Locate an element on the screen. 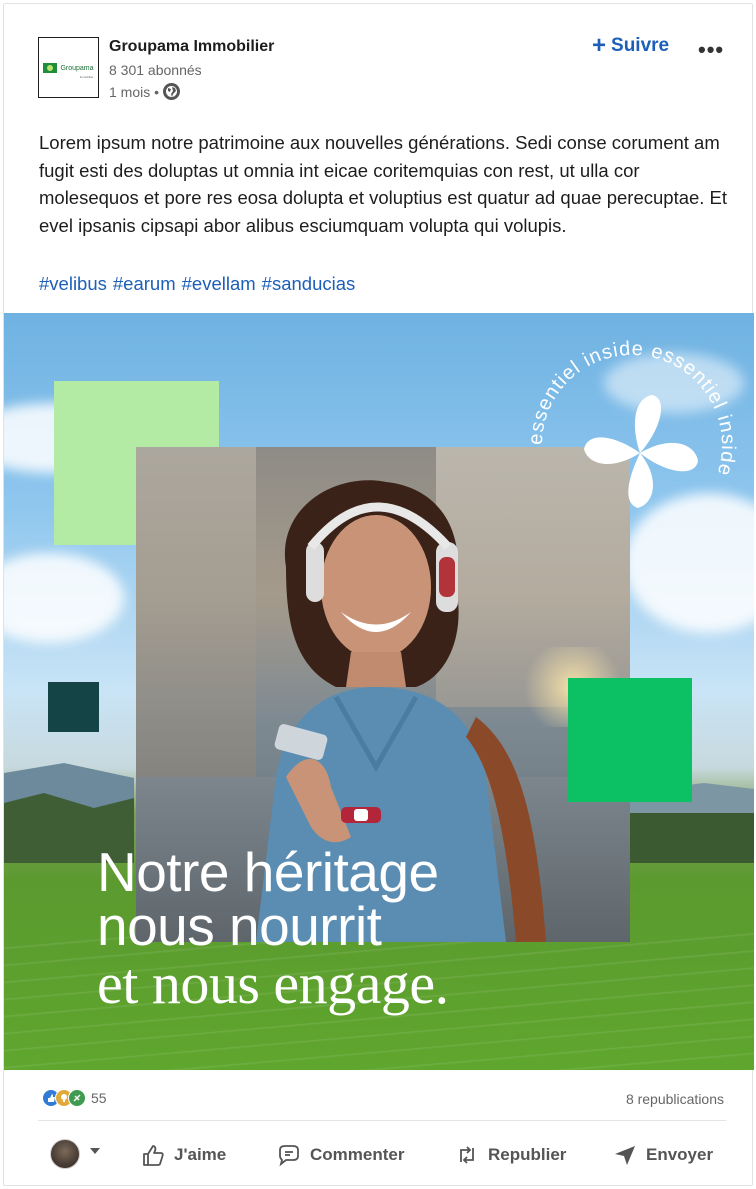 The image size is (756, 1189). repost-count: 8 republications is located at coordinates (675, 1099).